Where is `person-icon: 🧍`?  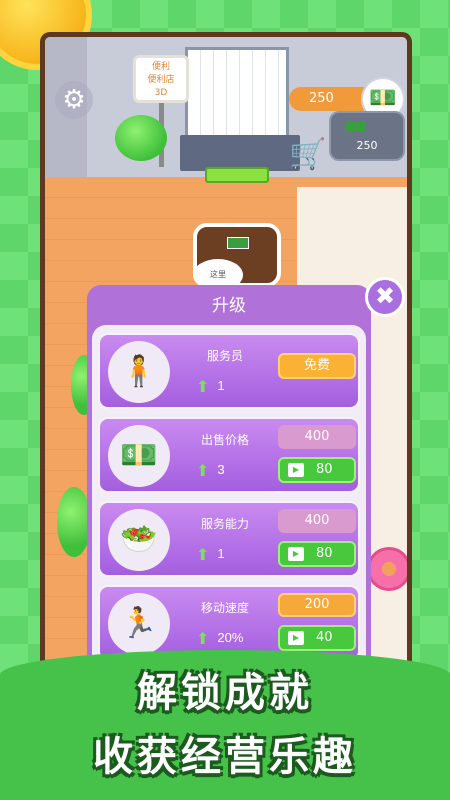 person-icon: 🧍 is located at coordinates (139, 372).